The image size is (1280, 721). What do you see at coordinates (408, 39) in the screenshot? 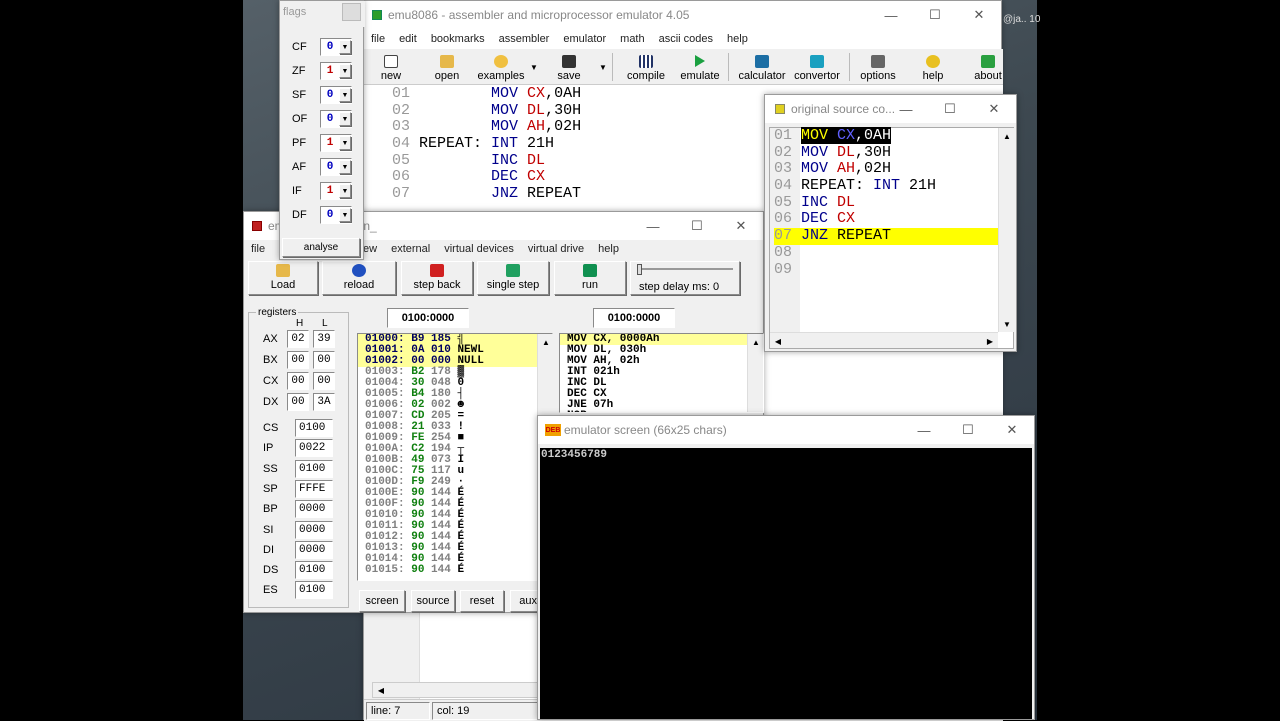
I see `menu-edit: edit` at bounding box center [408, 39].